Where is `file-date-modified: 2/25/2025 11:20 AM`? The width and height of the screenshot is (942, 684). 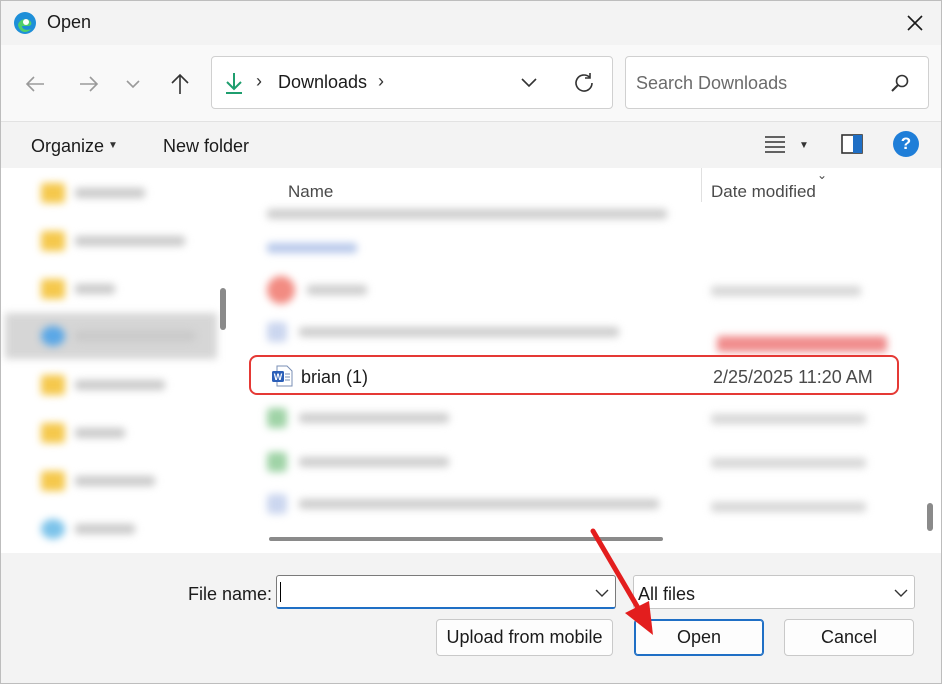 file-date-modified: 2/25/2025 11:20 AM is located at coordinates (793, 377).